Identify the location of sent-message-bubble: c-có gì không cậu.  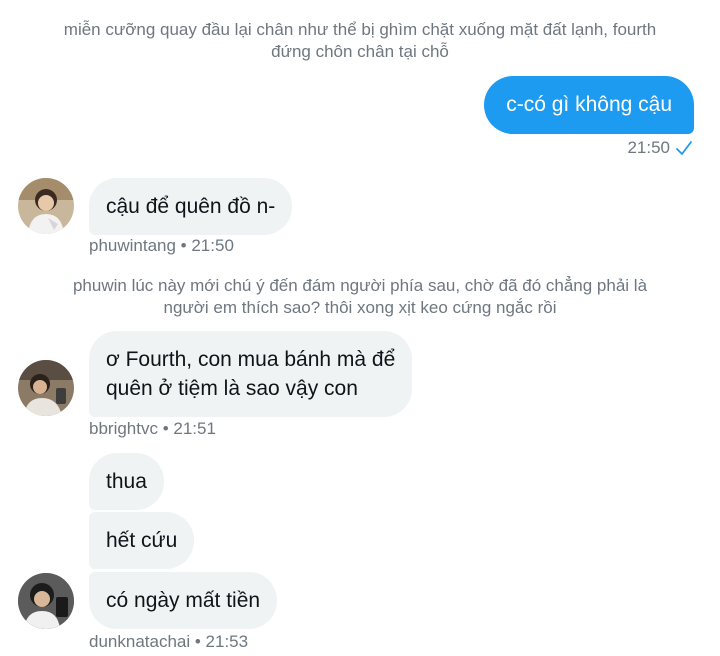
(589, 105).